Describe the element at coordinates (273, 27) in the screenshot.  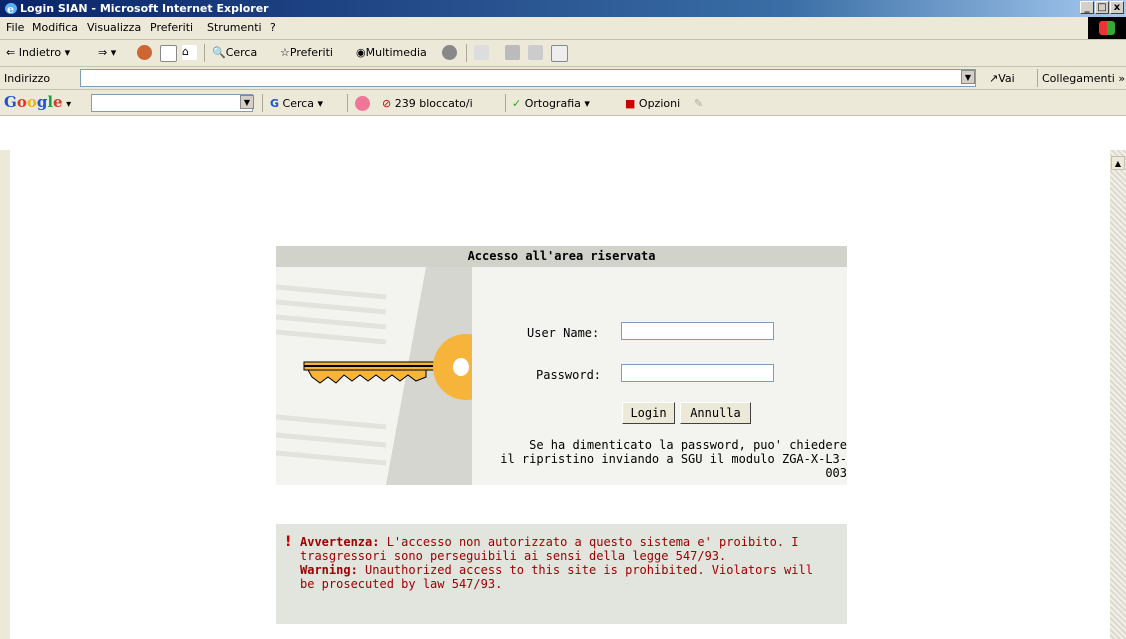
I see `menu-help: ?` at that location.